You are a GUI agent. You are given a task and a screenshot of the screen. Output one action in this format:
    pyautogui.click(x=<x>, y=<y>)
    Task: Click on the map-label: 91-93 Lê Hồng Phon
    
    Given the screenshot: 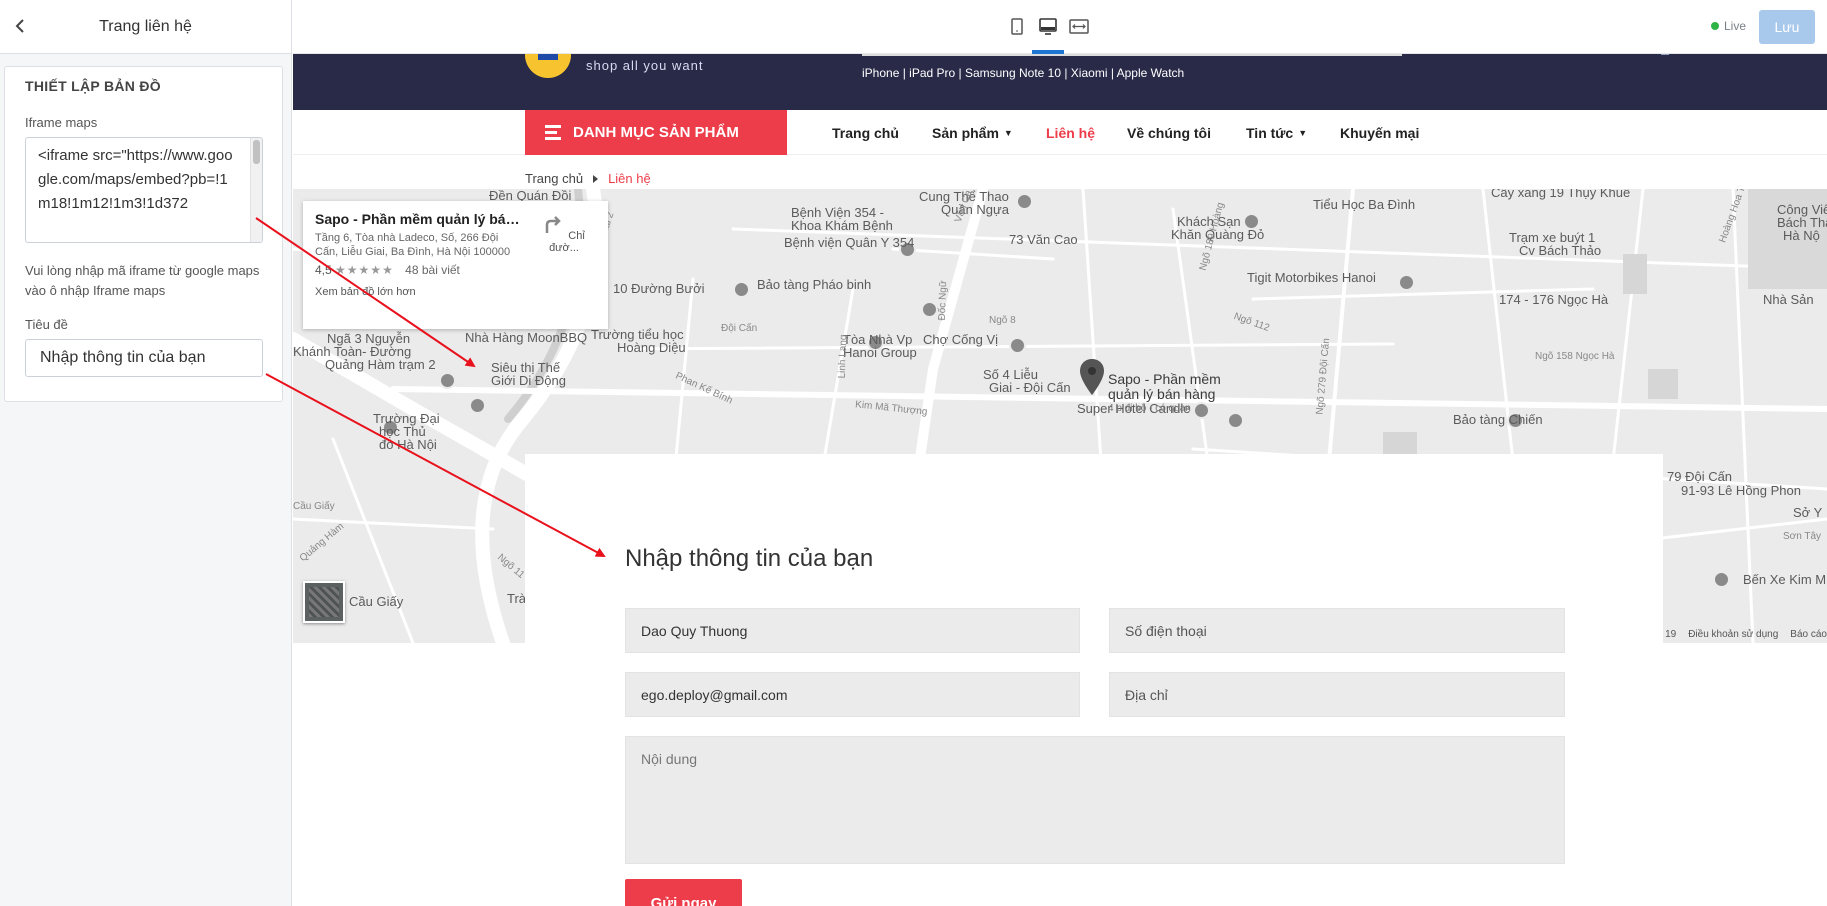 What is the action you would take?
    pyautogui.click(x=1741, y=490)
    